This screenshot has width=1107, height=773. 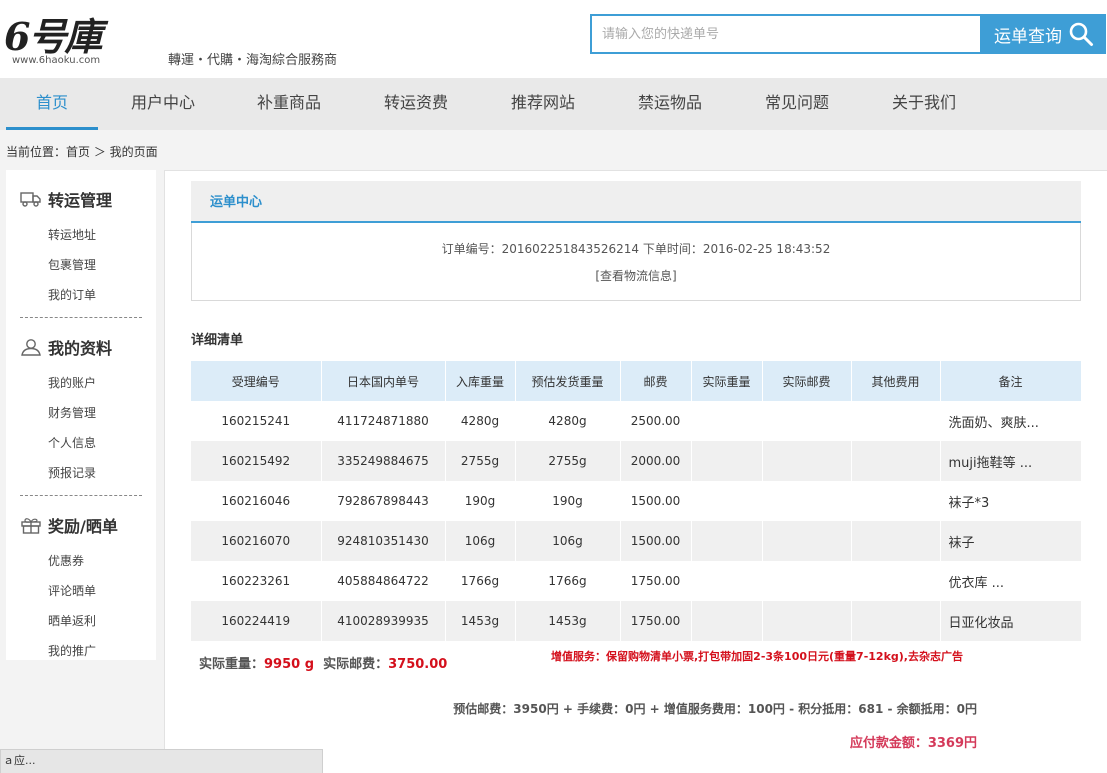 What do you see at coordinates (163, 104) in the screenshot?
I see `nav-user-center: 用户中心` at bounding box center [163, 104].